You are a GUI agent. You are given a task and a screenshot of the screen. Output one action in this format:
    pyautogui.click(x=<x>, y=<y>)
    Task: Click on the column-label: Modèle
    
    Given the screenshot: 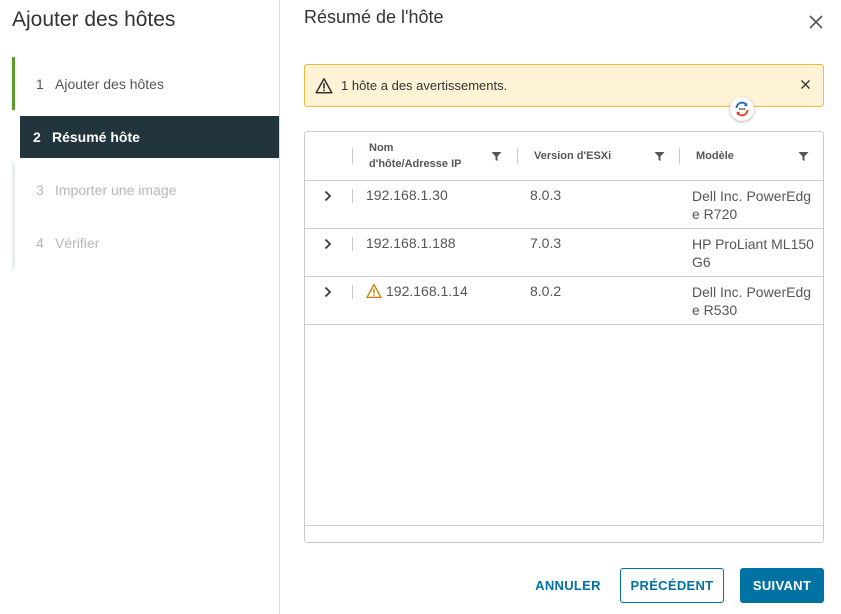 What is the action you would take?
    pyautogui.click(x=715, y=156)
    